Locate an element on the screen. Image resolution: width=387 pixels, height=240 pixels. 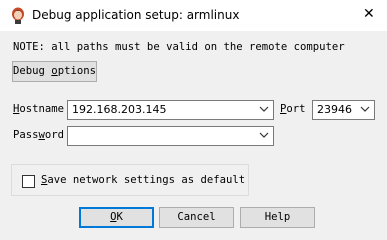
save-settings-group: Save network settings as default is located at coordinates (130, 180).